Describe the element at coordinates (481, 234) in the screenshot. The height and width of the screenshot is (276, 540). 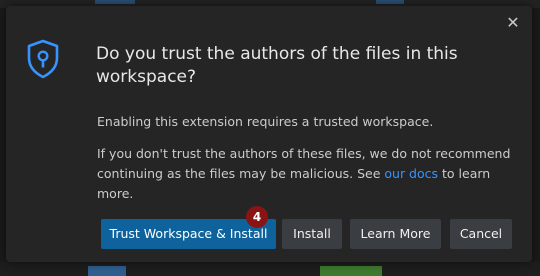
I see `cancel-button: Cancel` at that location.